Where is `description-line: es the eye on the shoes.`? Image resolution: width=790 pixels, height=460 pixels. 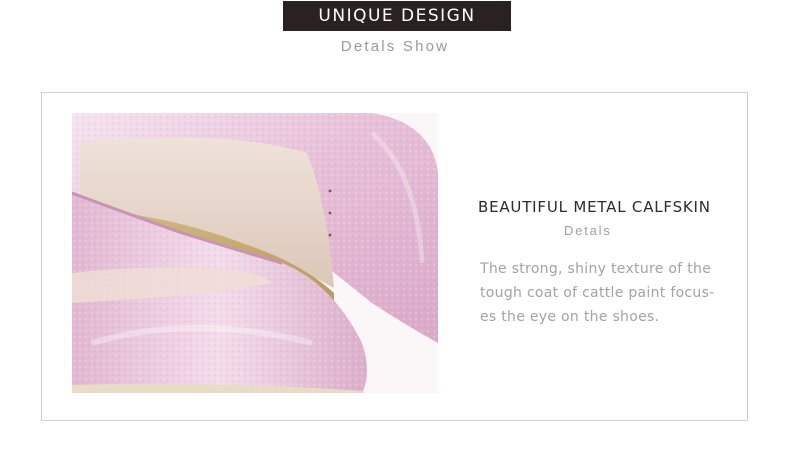 description-line: es the eye on the shoes. is located at coordinates (570, 317).